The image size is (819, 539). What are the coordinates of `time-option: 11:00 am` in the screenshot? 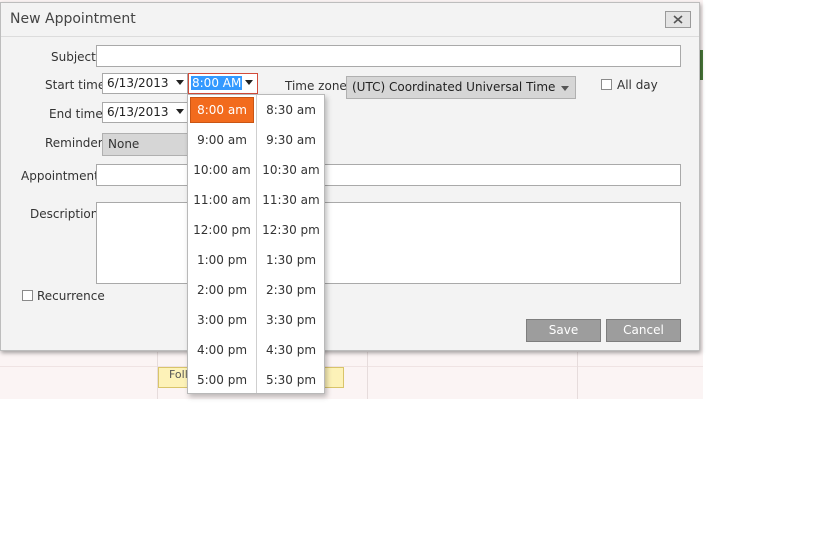 It's located at (222, 200).